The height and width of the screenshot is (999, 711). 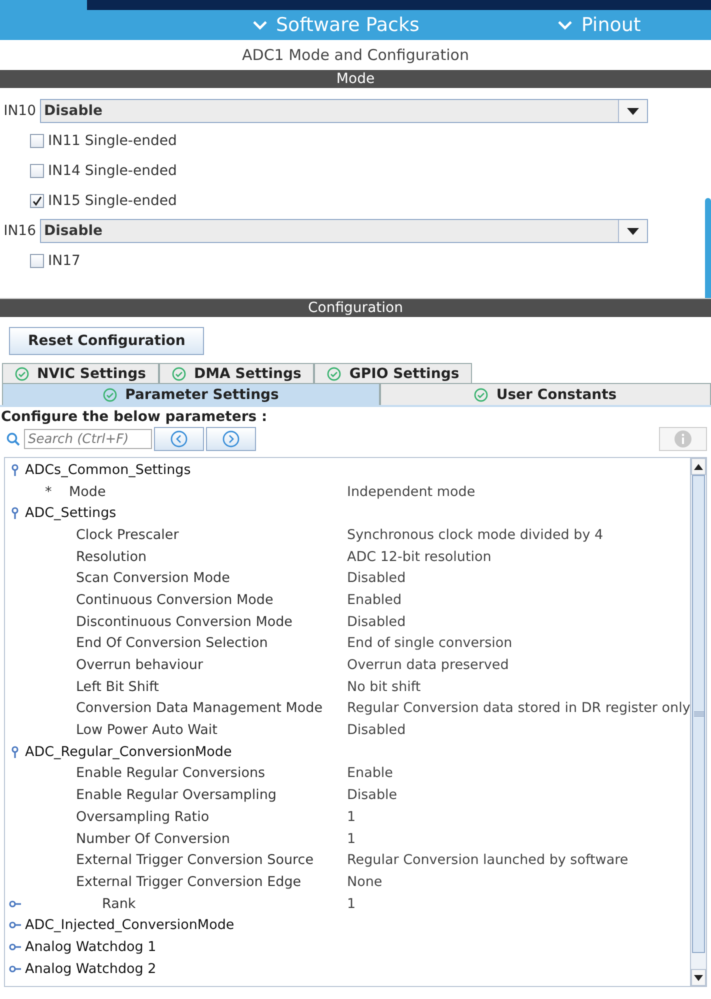 I want to click on right-circle-icon, so click(x=231, y=439).